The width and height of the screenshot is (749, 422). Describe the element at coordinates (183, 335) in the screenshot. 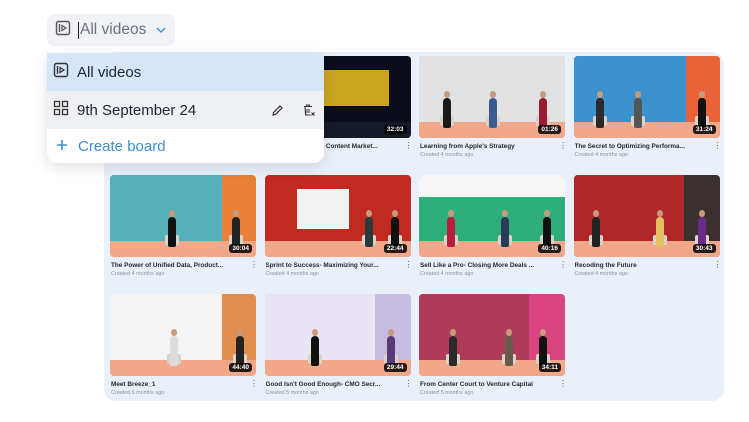

I see `video-thumbnail: 44:40` at that location.